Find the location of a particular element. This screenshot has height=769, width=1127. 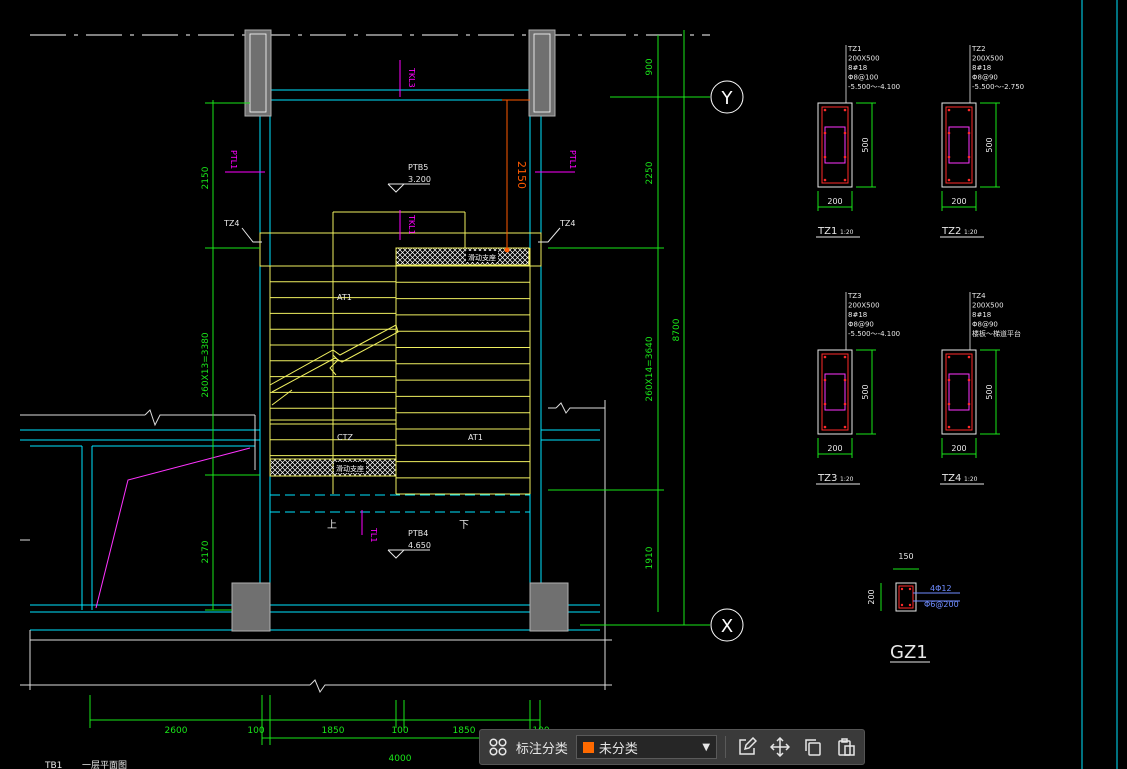

dim-text: 2600 is located at coordinates (176, 731).